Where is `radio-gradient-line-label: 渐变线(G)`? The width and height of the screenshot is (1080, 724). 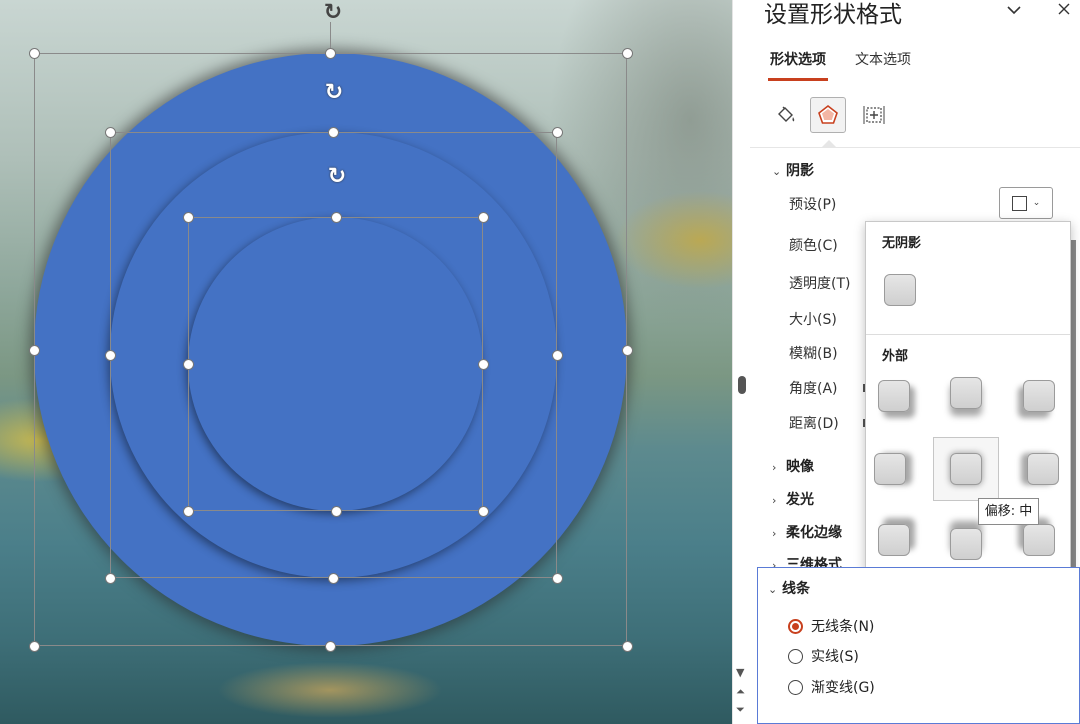 radio-gradient-line-label: 渐变线(G) is located at coordinates (843, 688).